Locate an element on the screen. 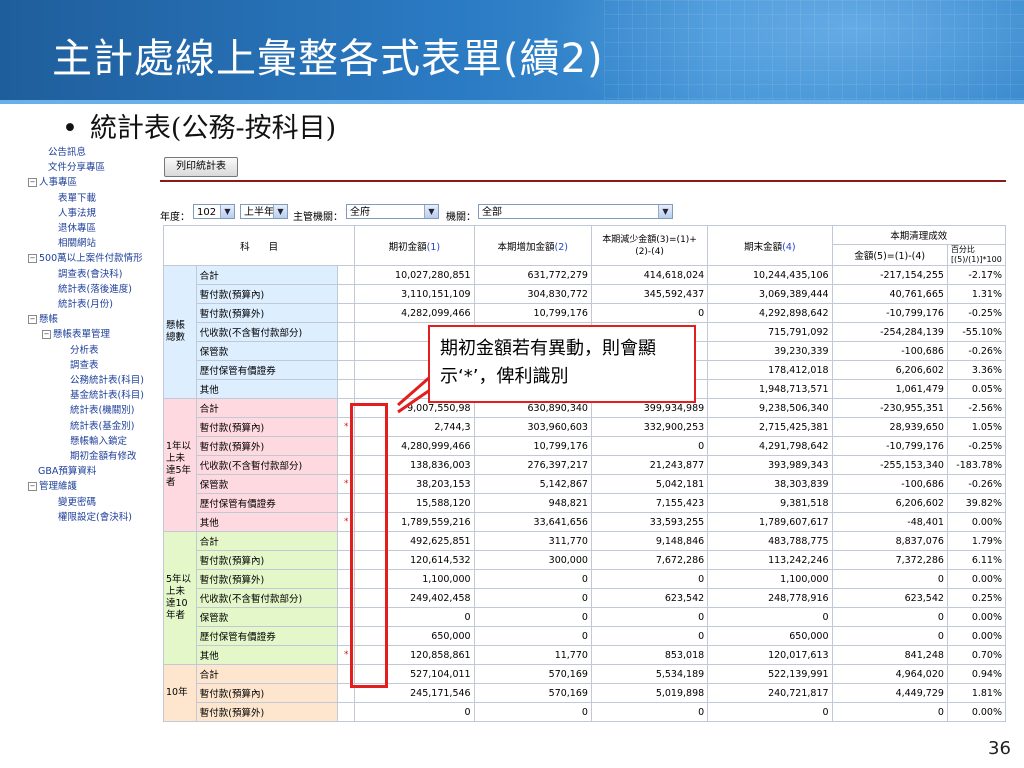  half-year-select: 上半年 ▼ is located at coordinates (264, 211).